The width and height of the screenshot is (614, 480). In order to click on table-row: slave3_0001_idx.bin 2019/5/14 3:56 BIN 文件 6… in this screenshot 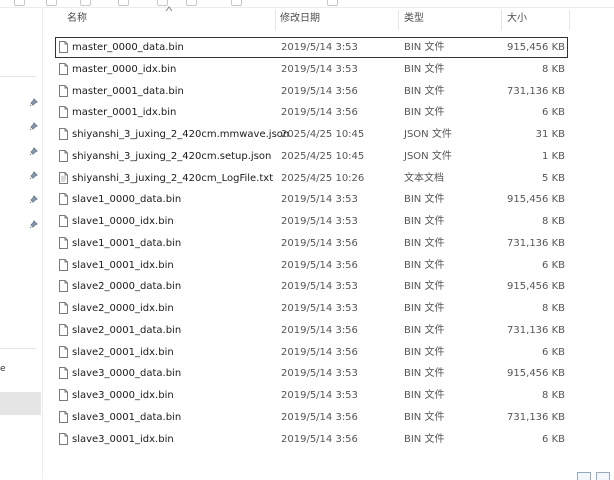, I will do `click(311, 439)`.